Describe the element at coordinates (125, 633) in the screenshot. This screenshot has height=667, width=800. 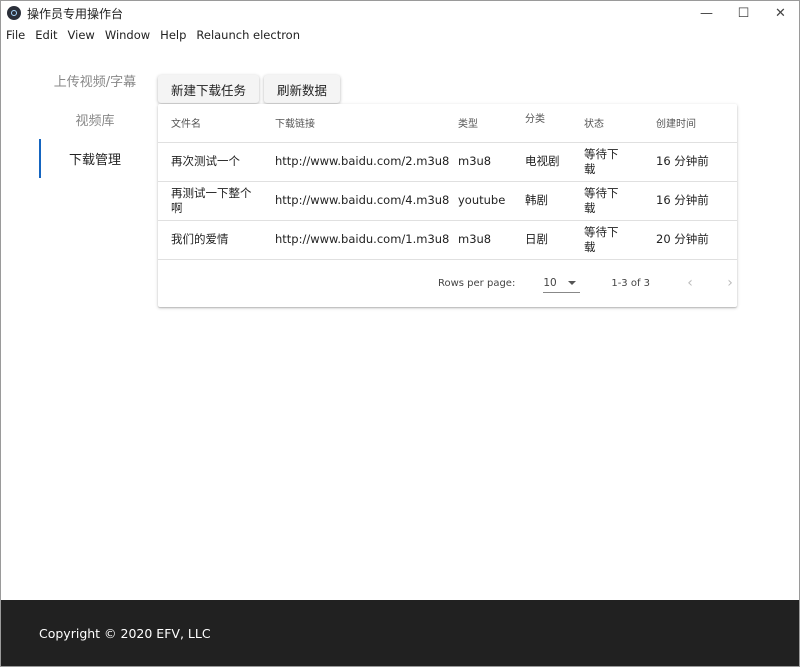
I see `copyright-text: Copyright © 2020 EFV, LLC` at that location.